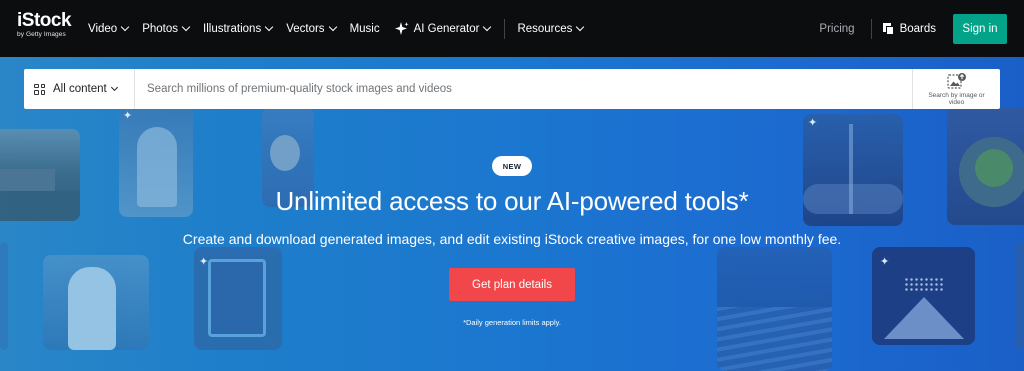 This screenshot has height=371, width=1024. I want to click on nav-item-ai-generator: AI Generator, so click(443, 29).